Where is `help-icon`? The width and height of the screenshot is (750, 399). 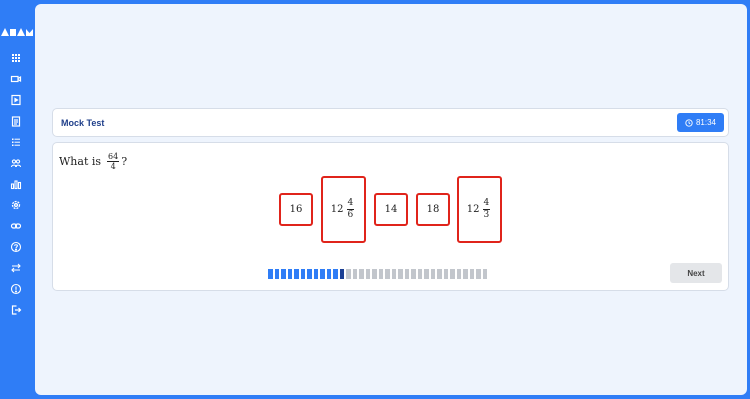 help-icon is located at coordinates (16, 247).